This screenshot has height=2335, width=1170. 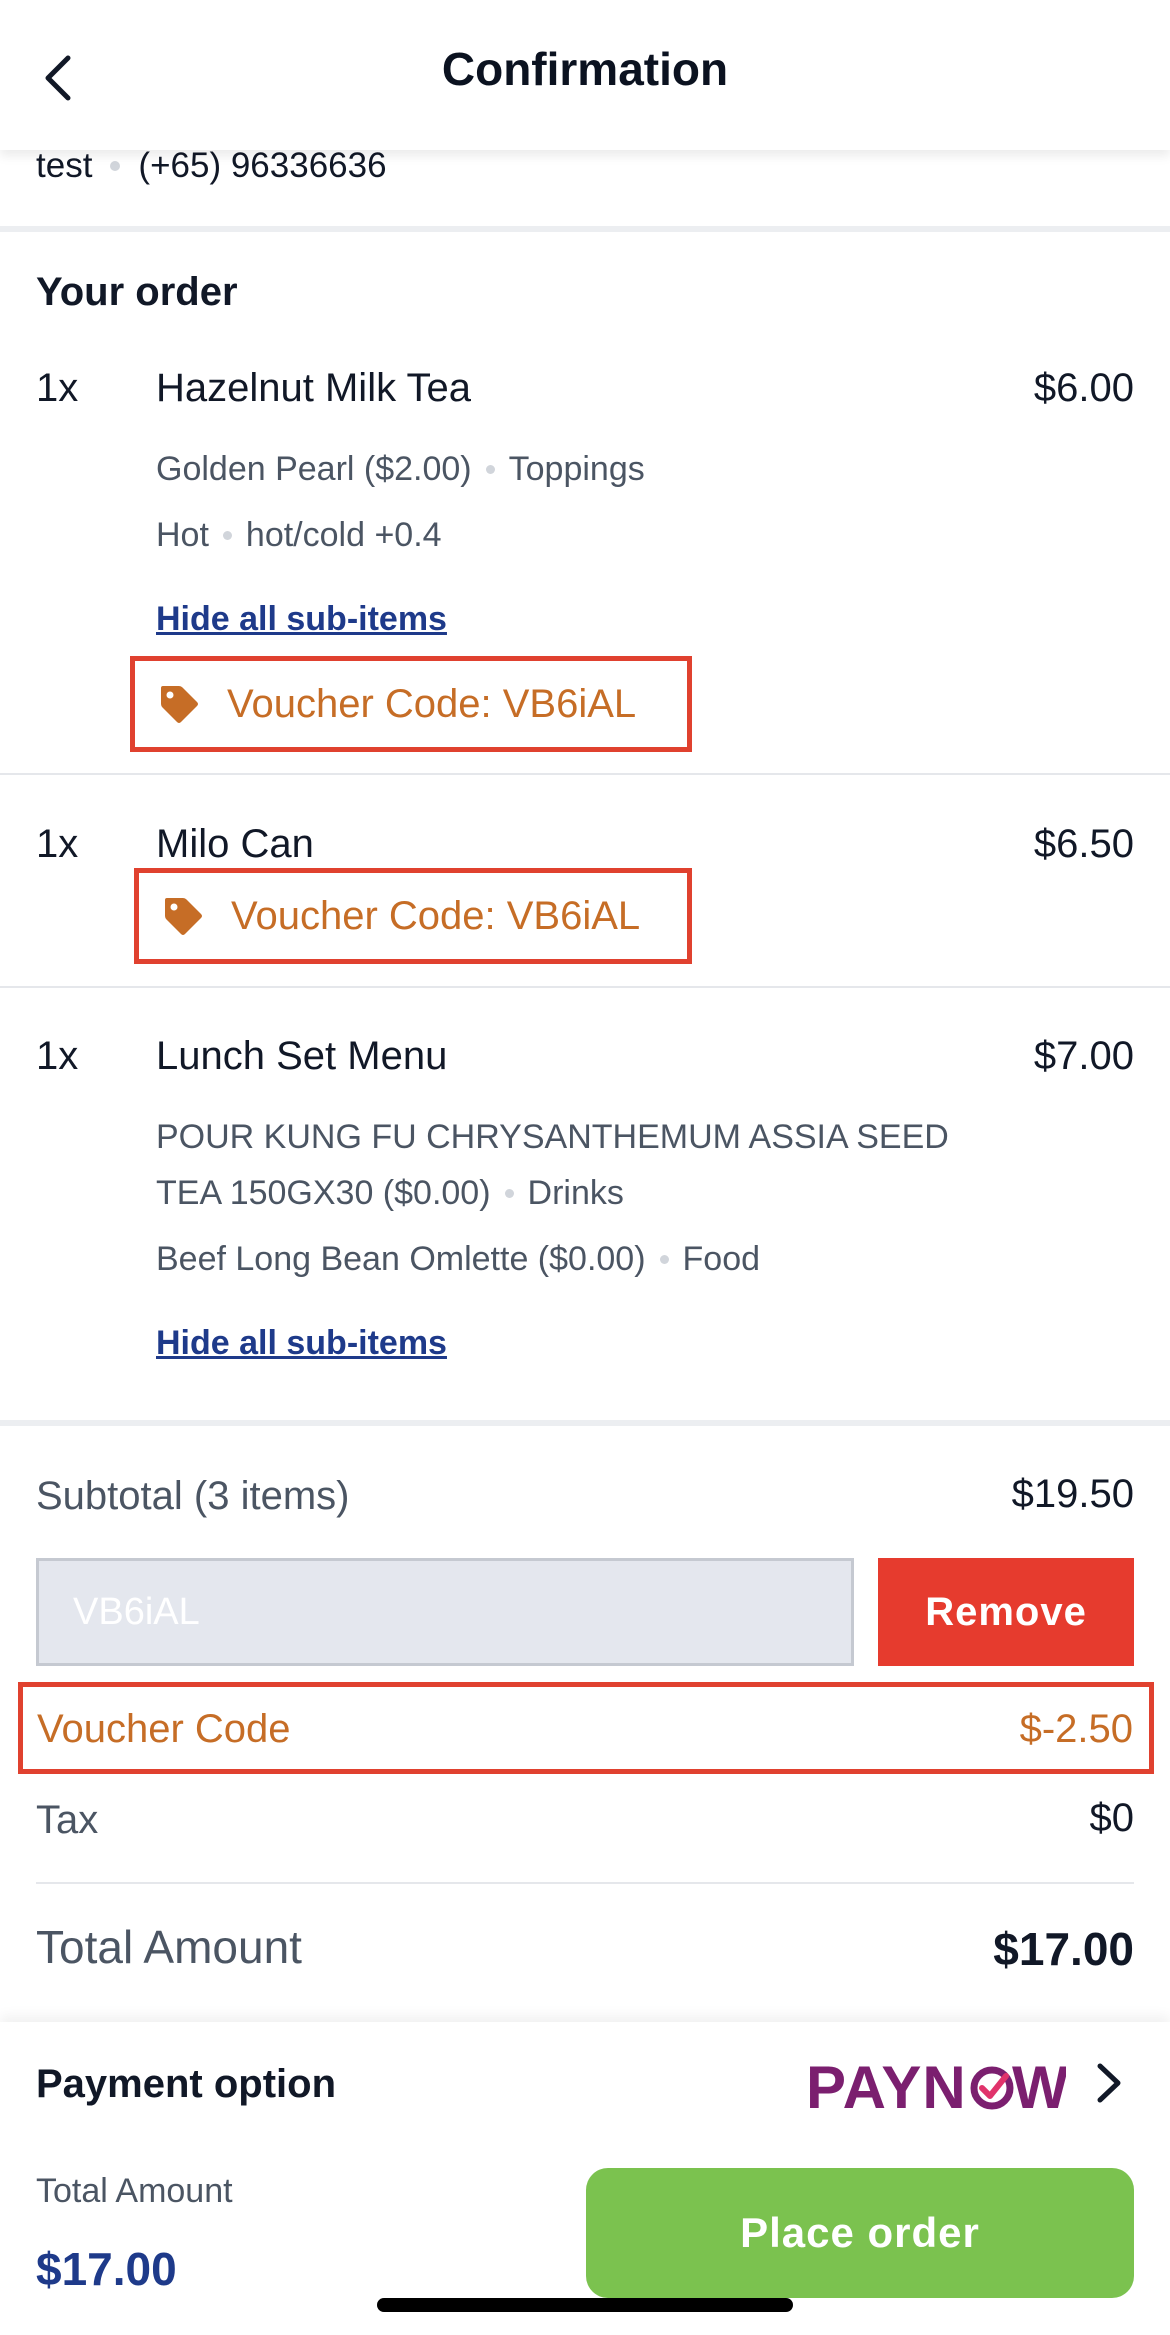 What do you see at coordinates (134, 2191) in the screenshot?
I see `footer-total-label: Total Amount` at bounding box center [134, 2191].